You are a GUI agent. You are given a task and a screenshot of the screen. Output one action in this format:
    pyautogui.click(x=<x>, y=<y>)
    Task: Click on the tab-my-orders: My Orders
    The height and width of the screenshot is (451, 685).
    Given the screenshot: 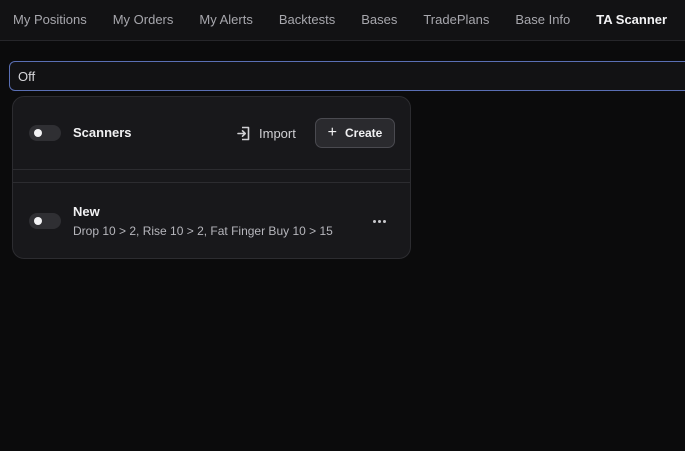 What is the action you would take?
    pyautogui.click(x=143, y=20)
    